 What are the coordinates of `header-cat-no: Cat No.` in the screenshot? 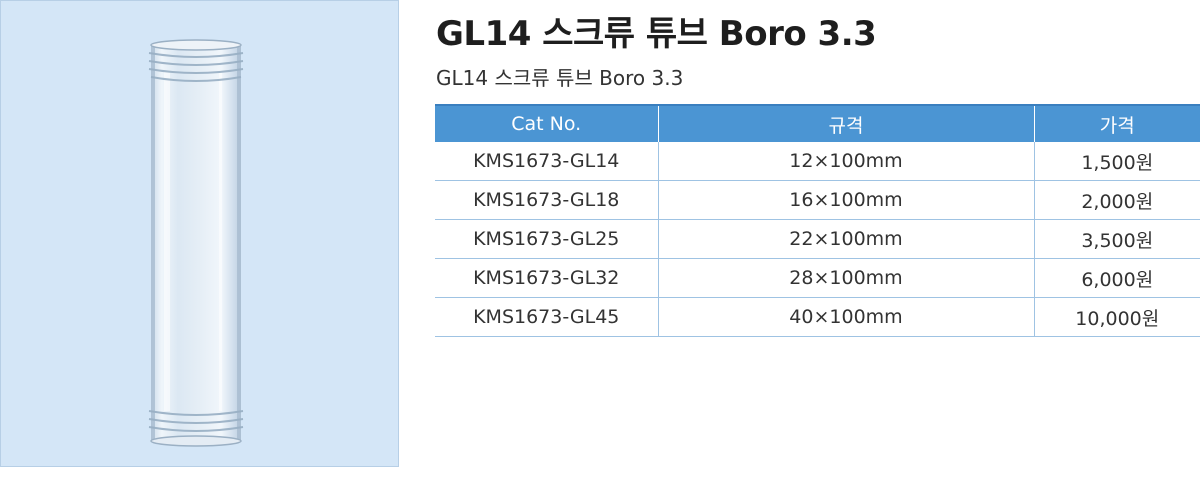 It's located at (547, 123).